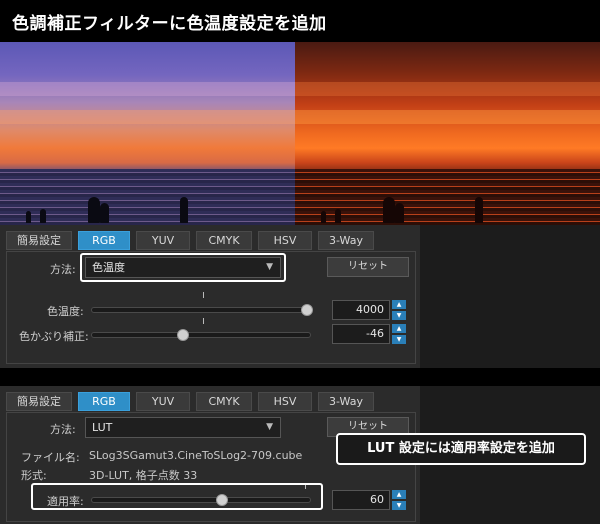  Describe the element at coordinates (183, 427) in the screenshot. I see `method-select: LUT ▼` at that location.